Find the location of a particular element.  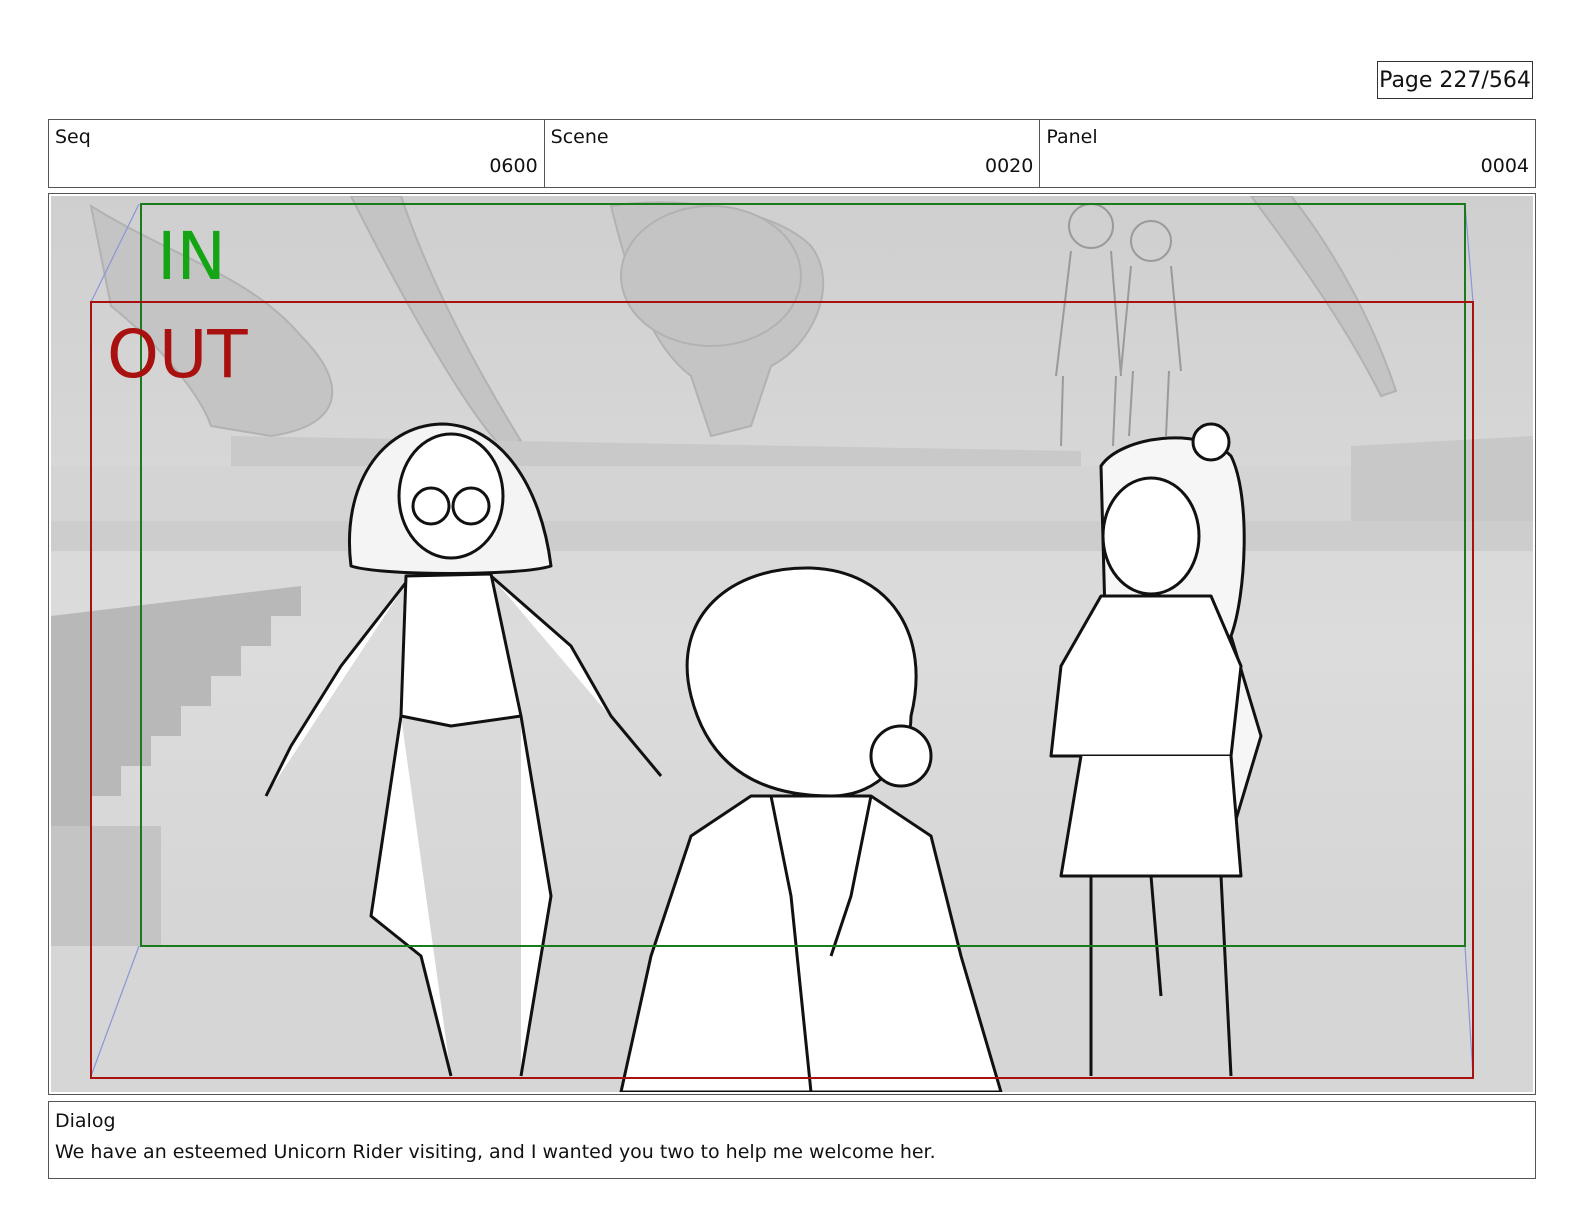

panel-header: Seq 0600 Scene 0020 Panel 0004 is located at coordinates (792, 153).